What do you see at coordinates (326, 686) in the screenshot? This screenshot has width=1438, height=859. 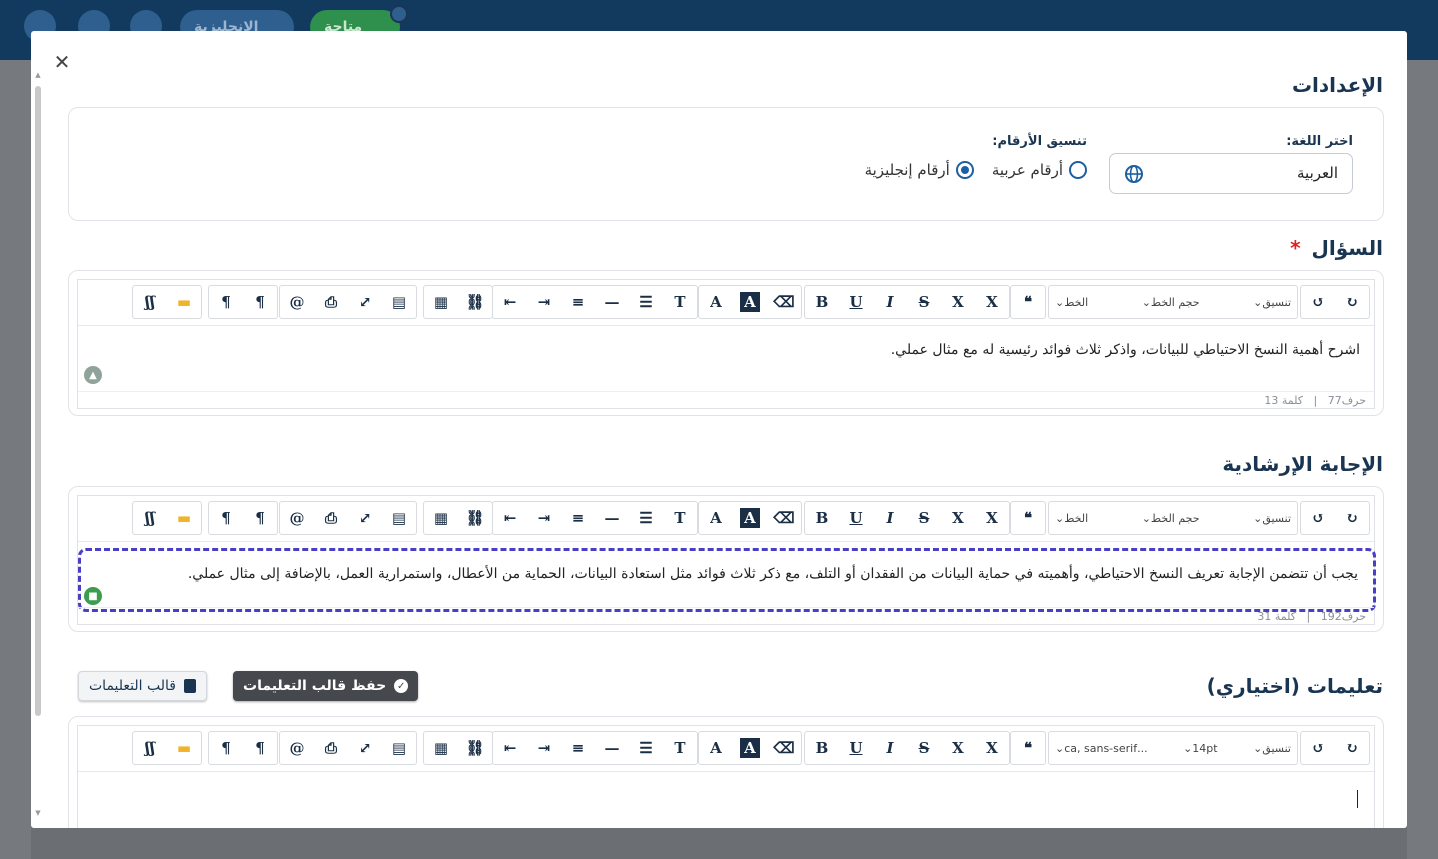 I see `save-template-button: ✓ حفظ قالب التعليمات` at bounding box center [326, 686].